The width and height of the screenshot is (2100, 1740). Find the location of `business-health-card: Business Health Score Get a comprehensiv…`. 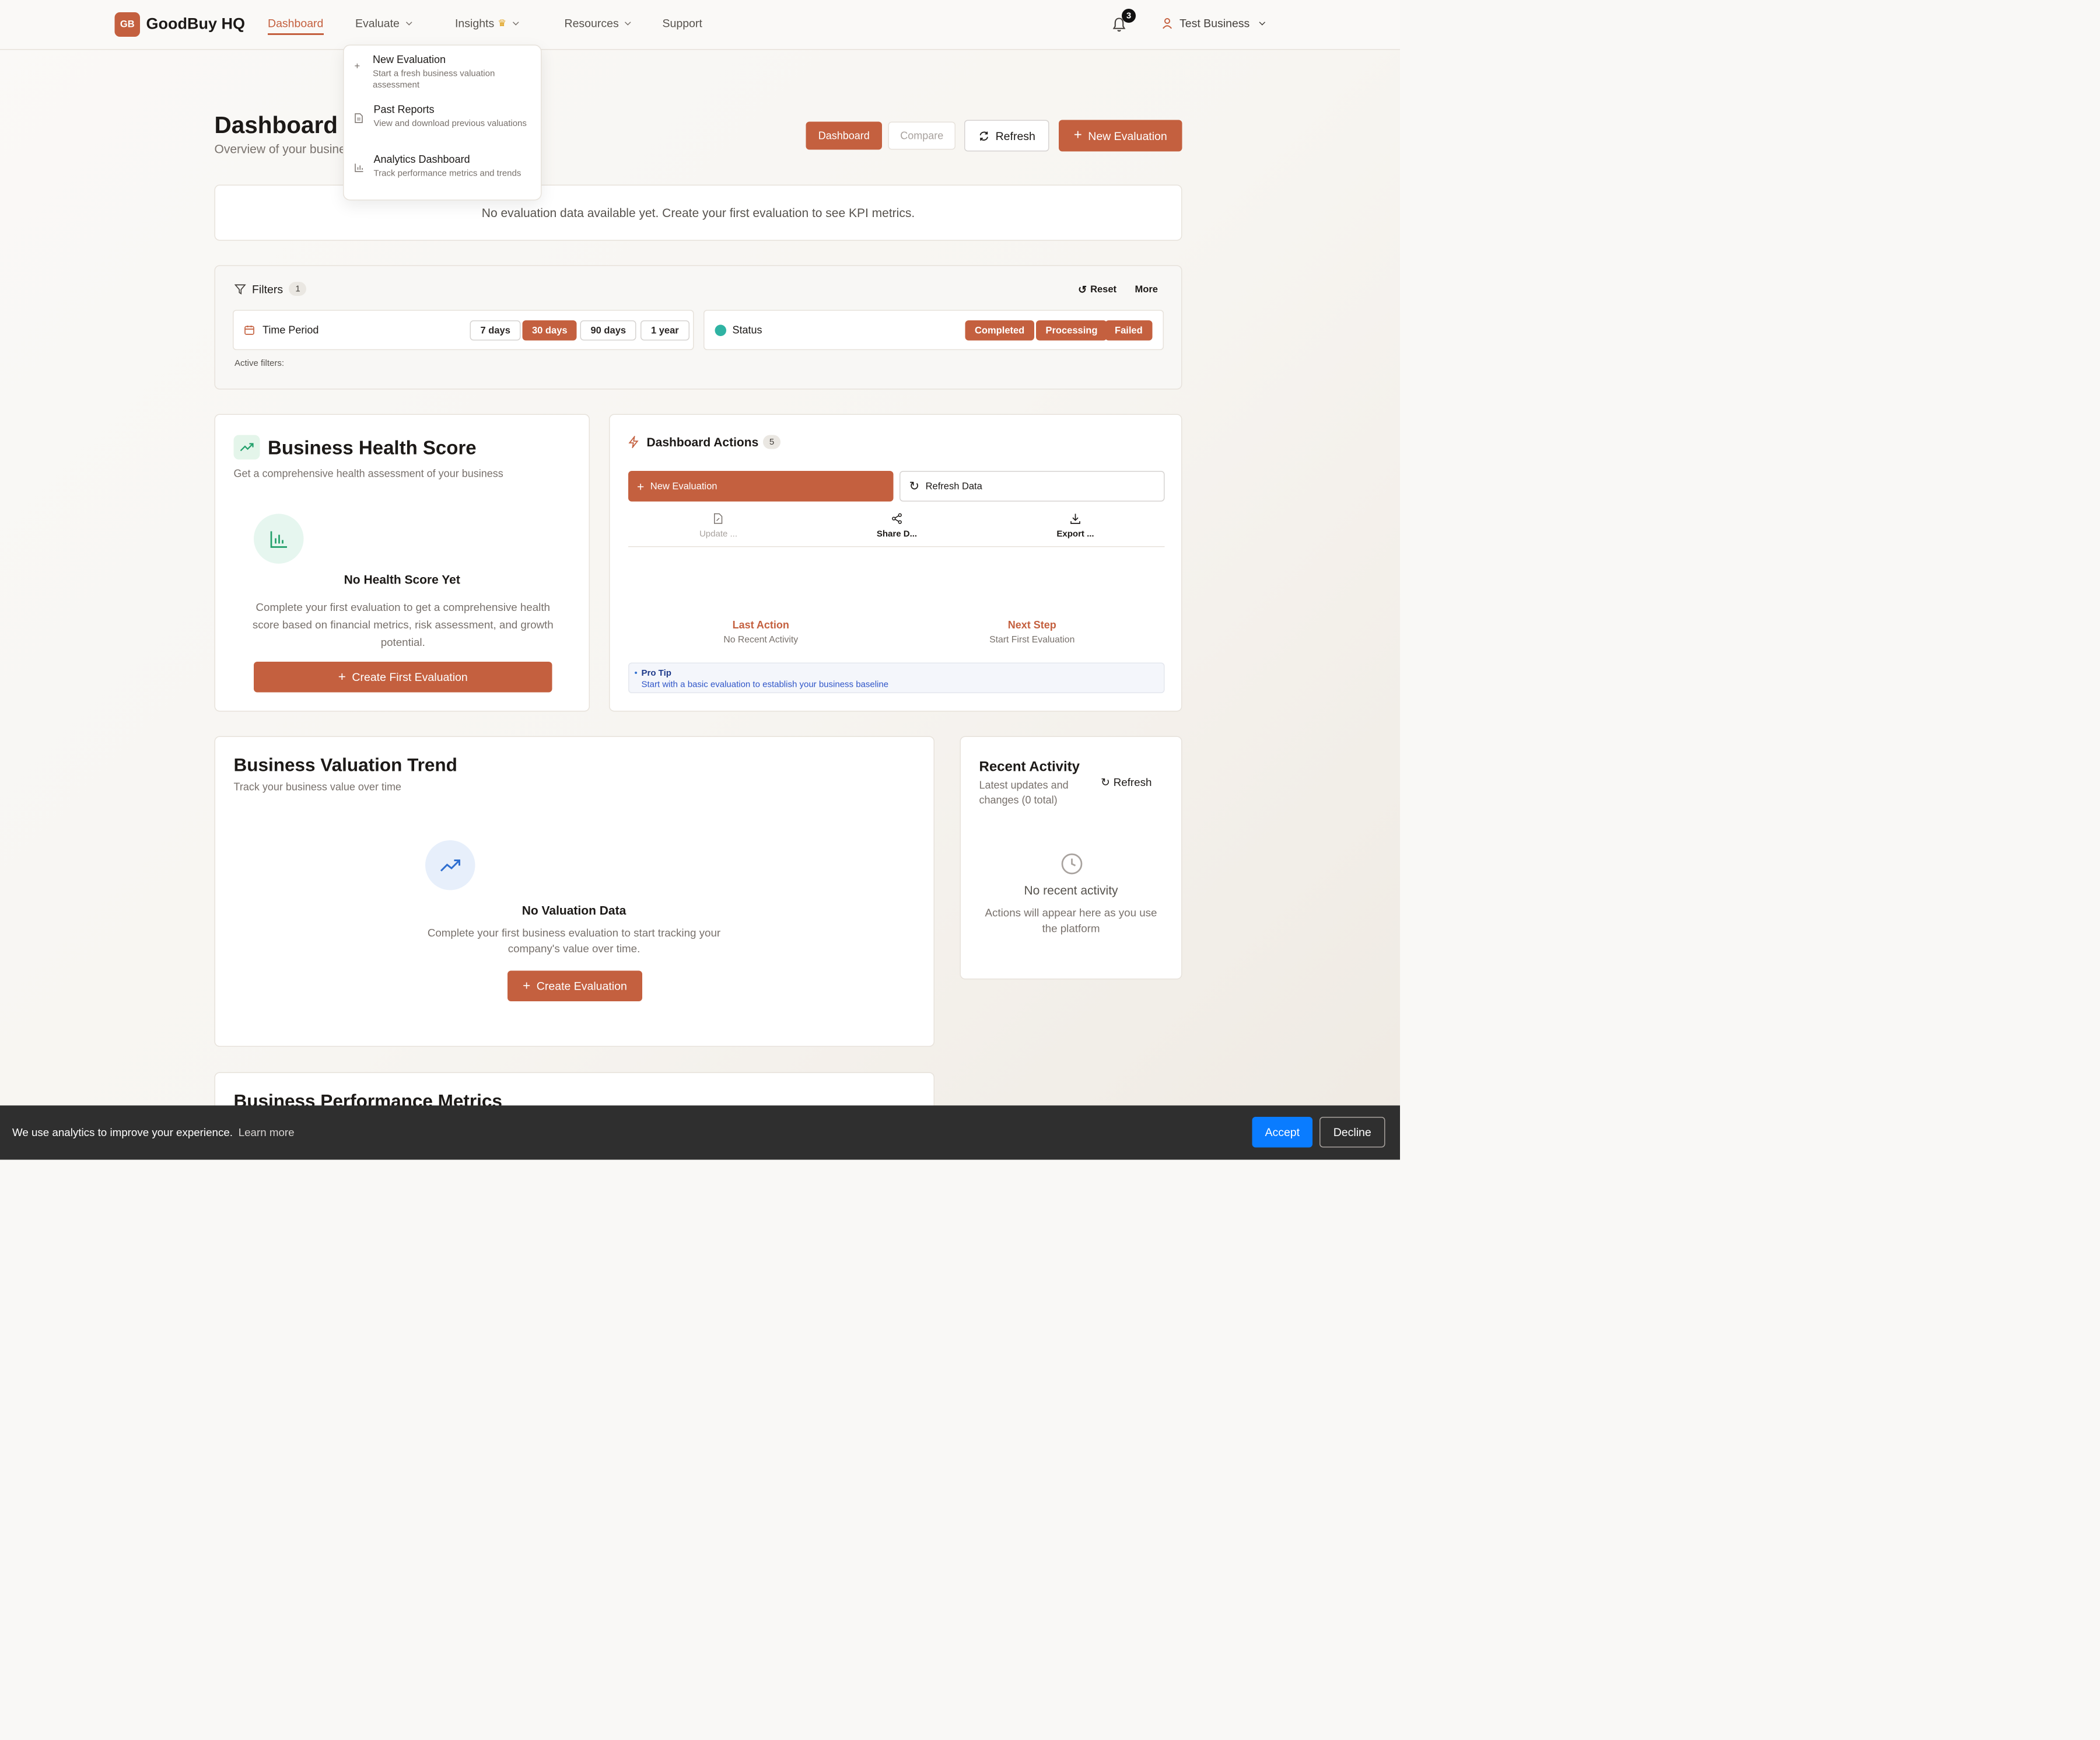

business-health-card: Business Health Score Get a comprehensiv… is located at coordinates (402, 563).